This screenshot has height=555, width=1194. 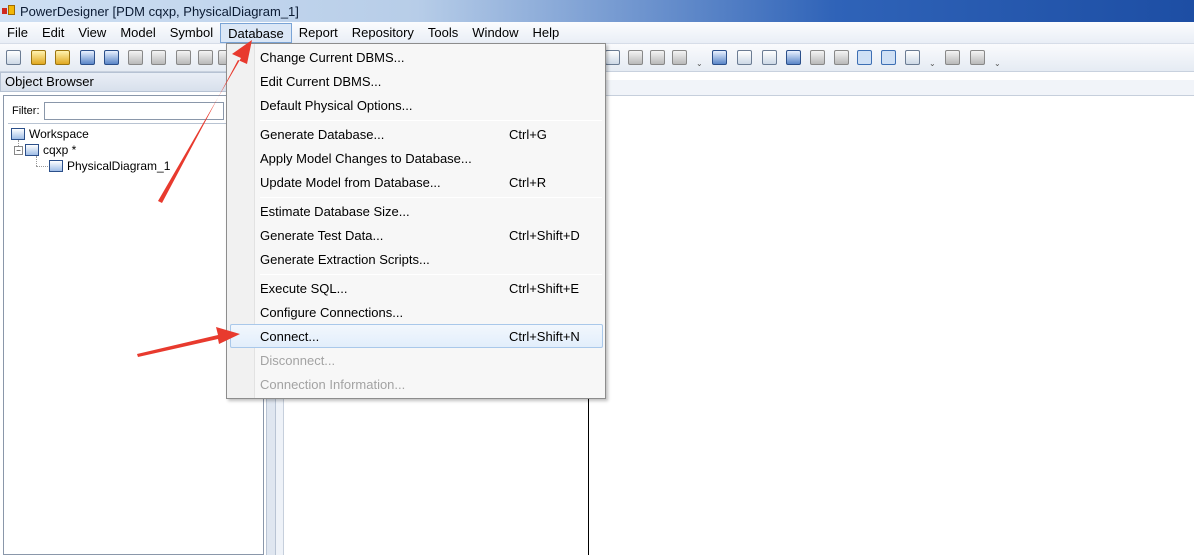 I want to click on filter-separator, so click(x=134, y=123).